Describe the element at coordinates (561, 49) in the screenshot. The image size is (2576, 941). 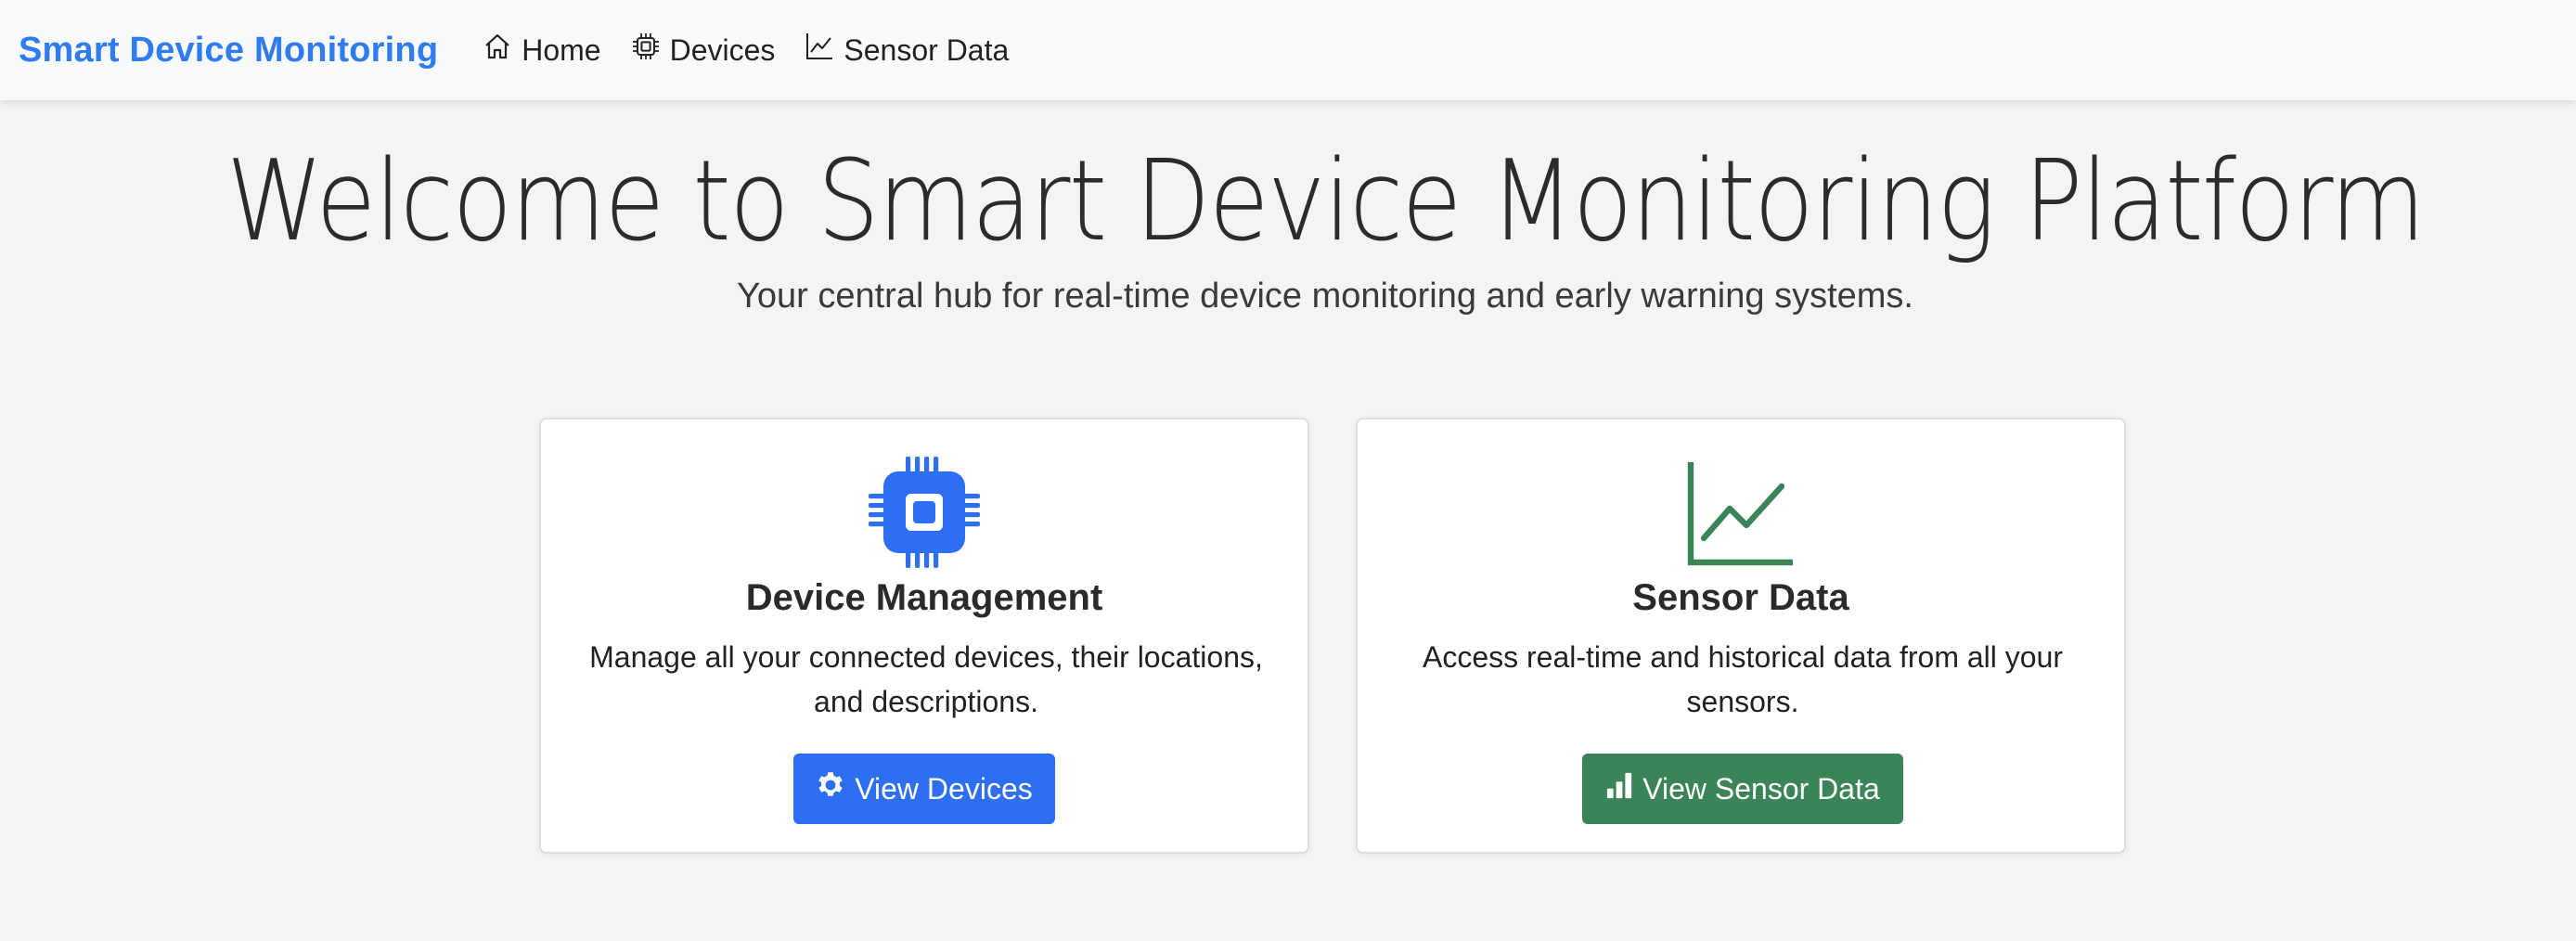
I see `nav-link-label: Home` at that location.